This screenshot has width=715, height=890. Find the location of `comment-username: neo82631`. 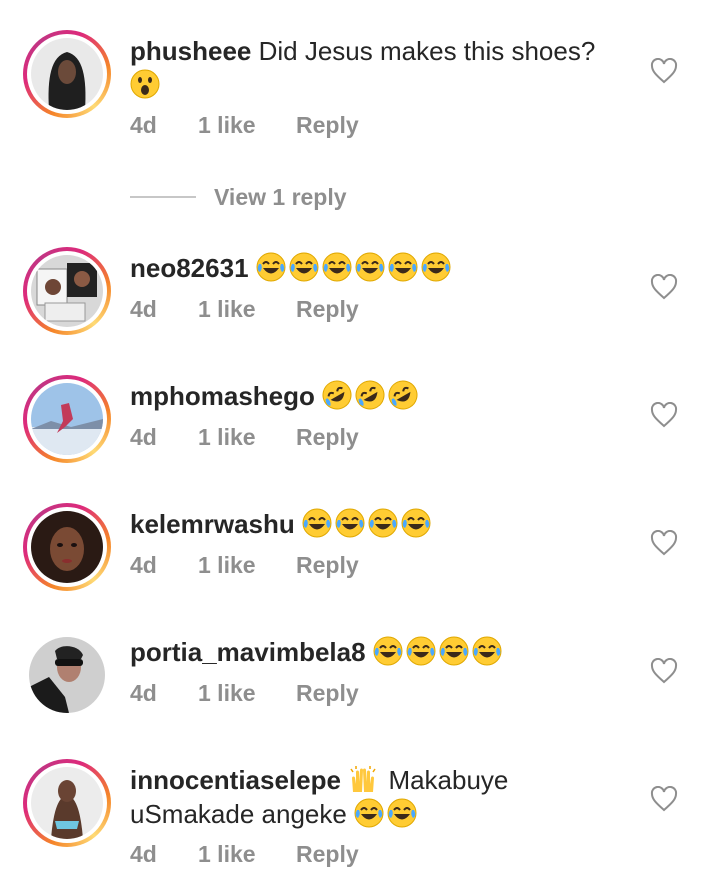

comment-username: neo82631 is located at coordinates (189, 268).